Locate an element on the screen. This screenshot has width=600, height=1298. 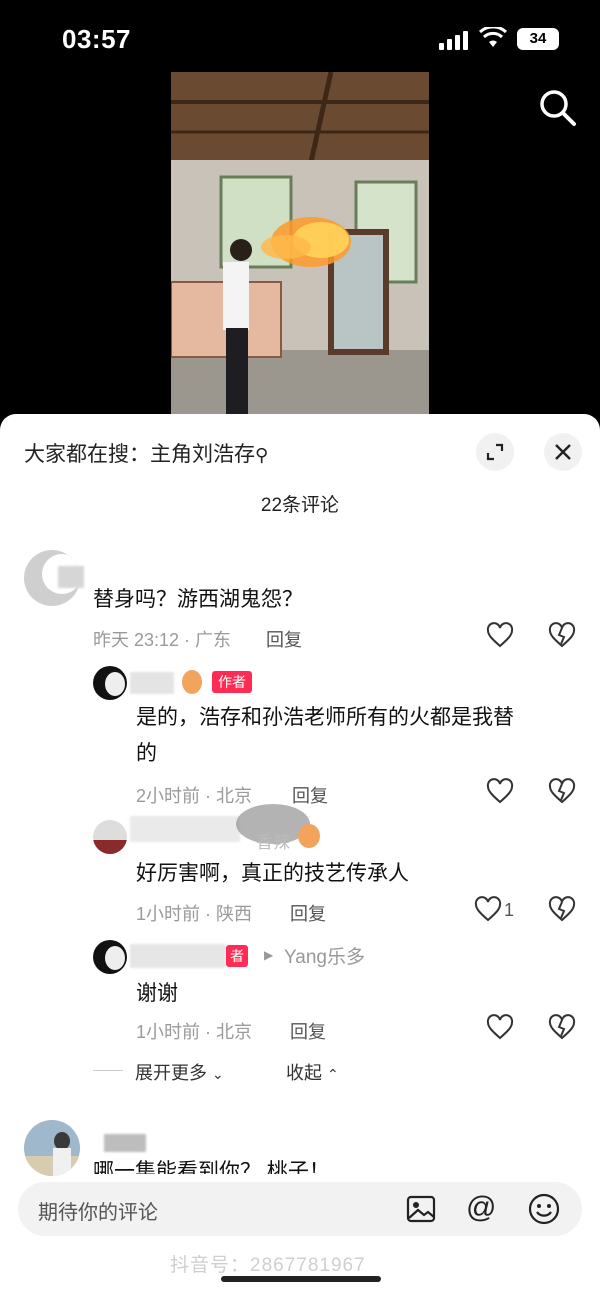
search-suggestion: 大家都在搜：主角刘浩存⚲ is located at coordinates (146, 453).